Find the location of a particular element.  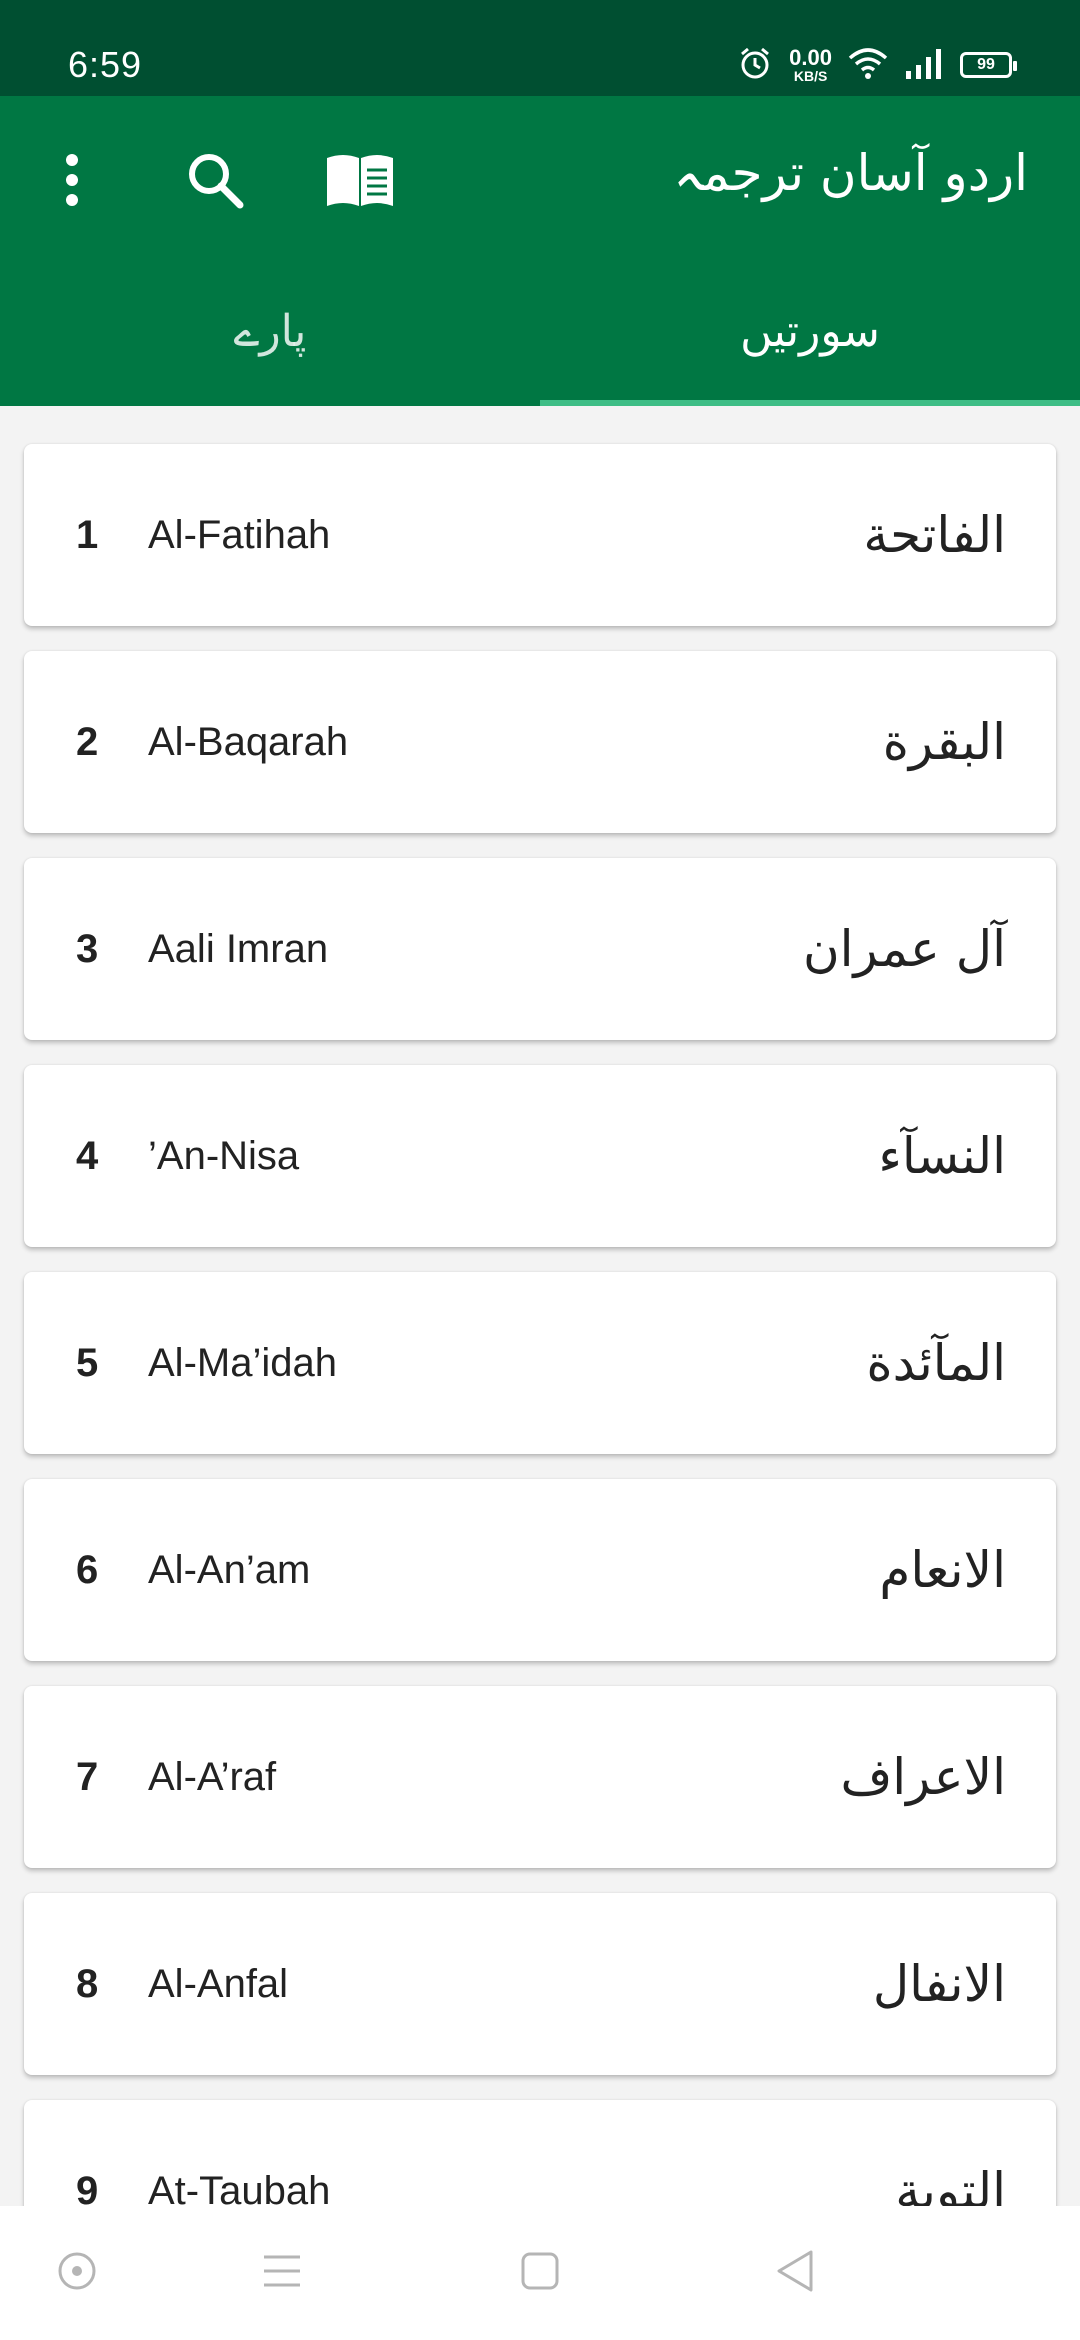

surah-card: 5 Al-Ma’idah المآئدة is located at coordinates (540, 1363).